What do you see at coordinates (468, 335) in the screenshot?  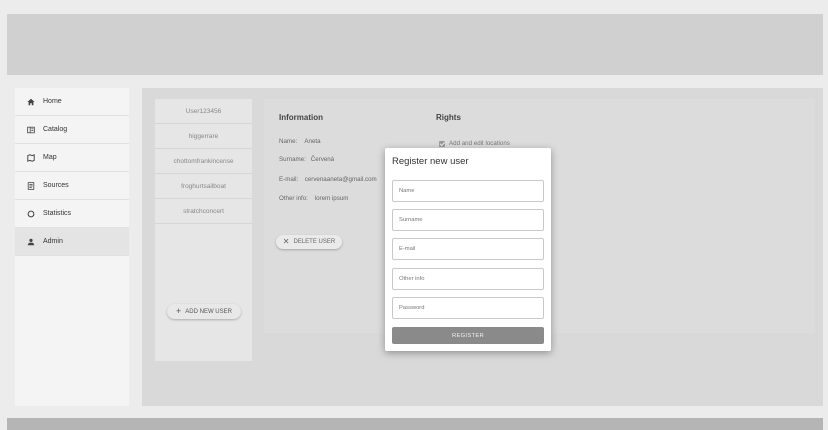 I see `register-button: REGISTER` at bounding box center [468, 335].